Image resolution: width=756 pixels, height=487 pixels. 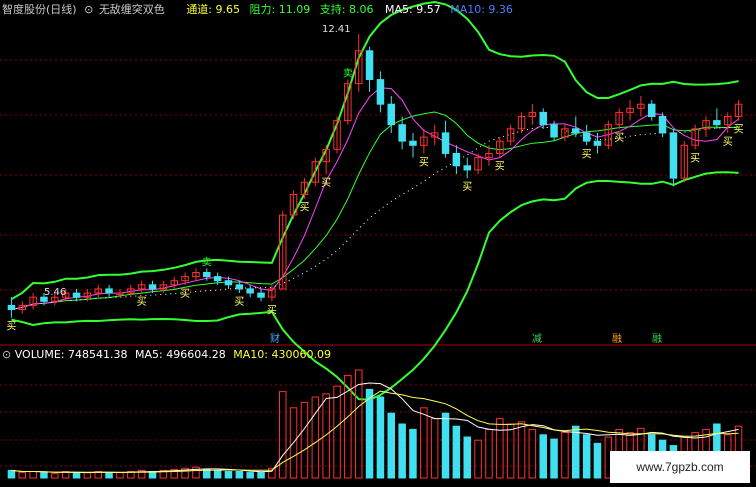 What do you see at coordinates (348, 74) in the screenshot?
I see `sell-signal-label: 卖` at bounding box center [348, 74].